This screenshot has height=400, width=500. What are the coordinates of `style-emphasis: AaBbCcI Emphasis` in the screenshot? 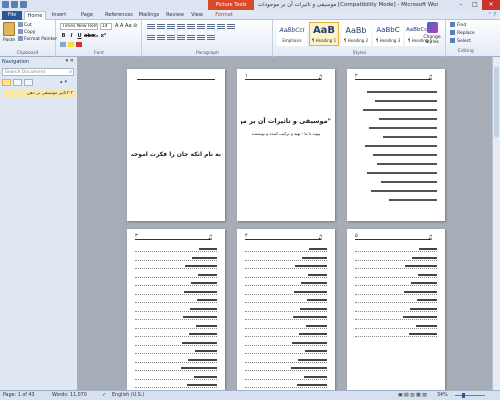 It's located at (292, 34).